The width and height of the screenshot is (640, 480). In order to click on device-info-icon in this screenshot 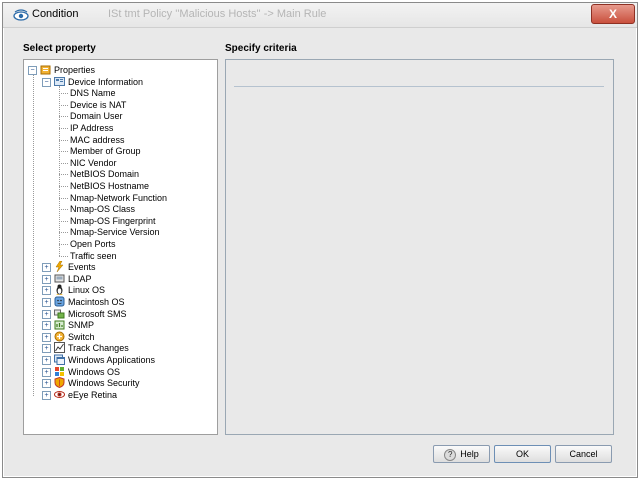, I will do `click(59, 81)`.